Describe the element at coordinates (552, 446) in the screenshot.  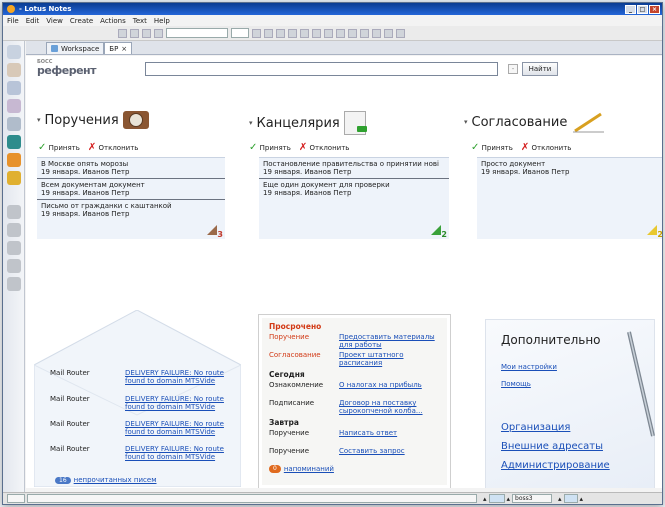
I see `external-recipients-link: Внешние адресаты` at that location.